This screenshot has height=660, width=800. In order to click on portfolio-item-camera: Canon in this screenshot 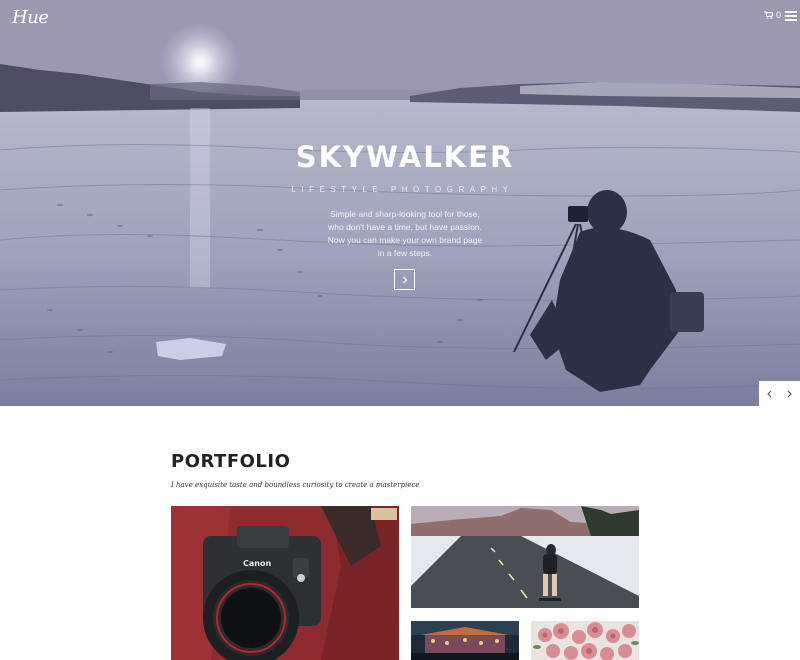, I will do `click(285, 583)`.